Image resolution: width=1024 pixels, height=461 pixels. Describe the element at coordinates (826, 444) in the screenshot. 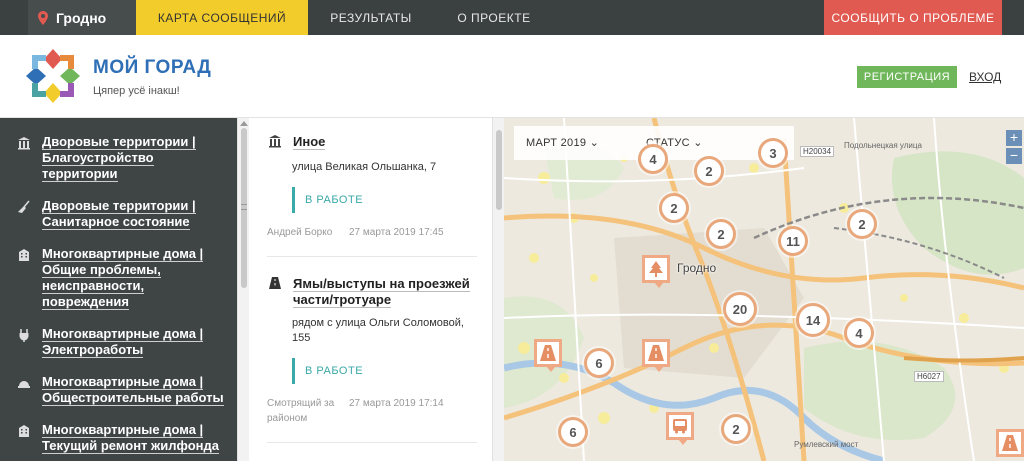

I see `street-label: Румлевский мост` at that location.